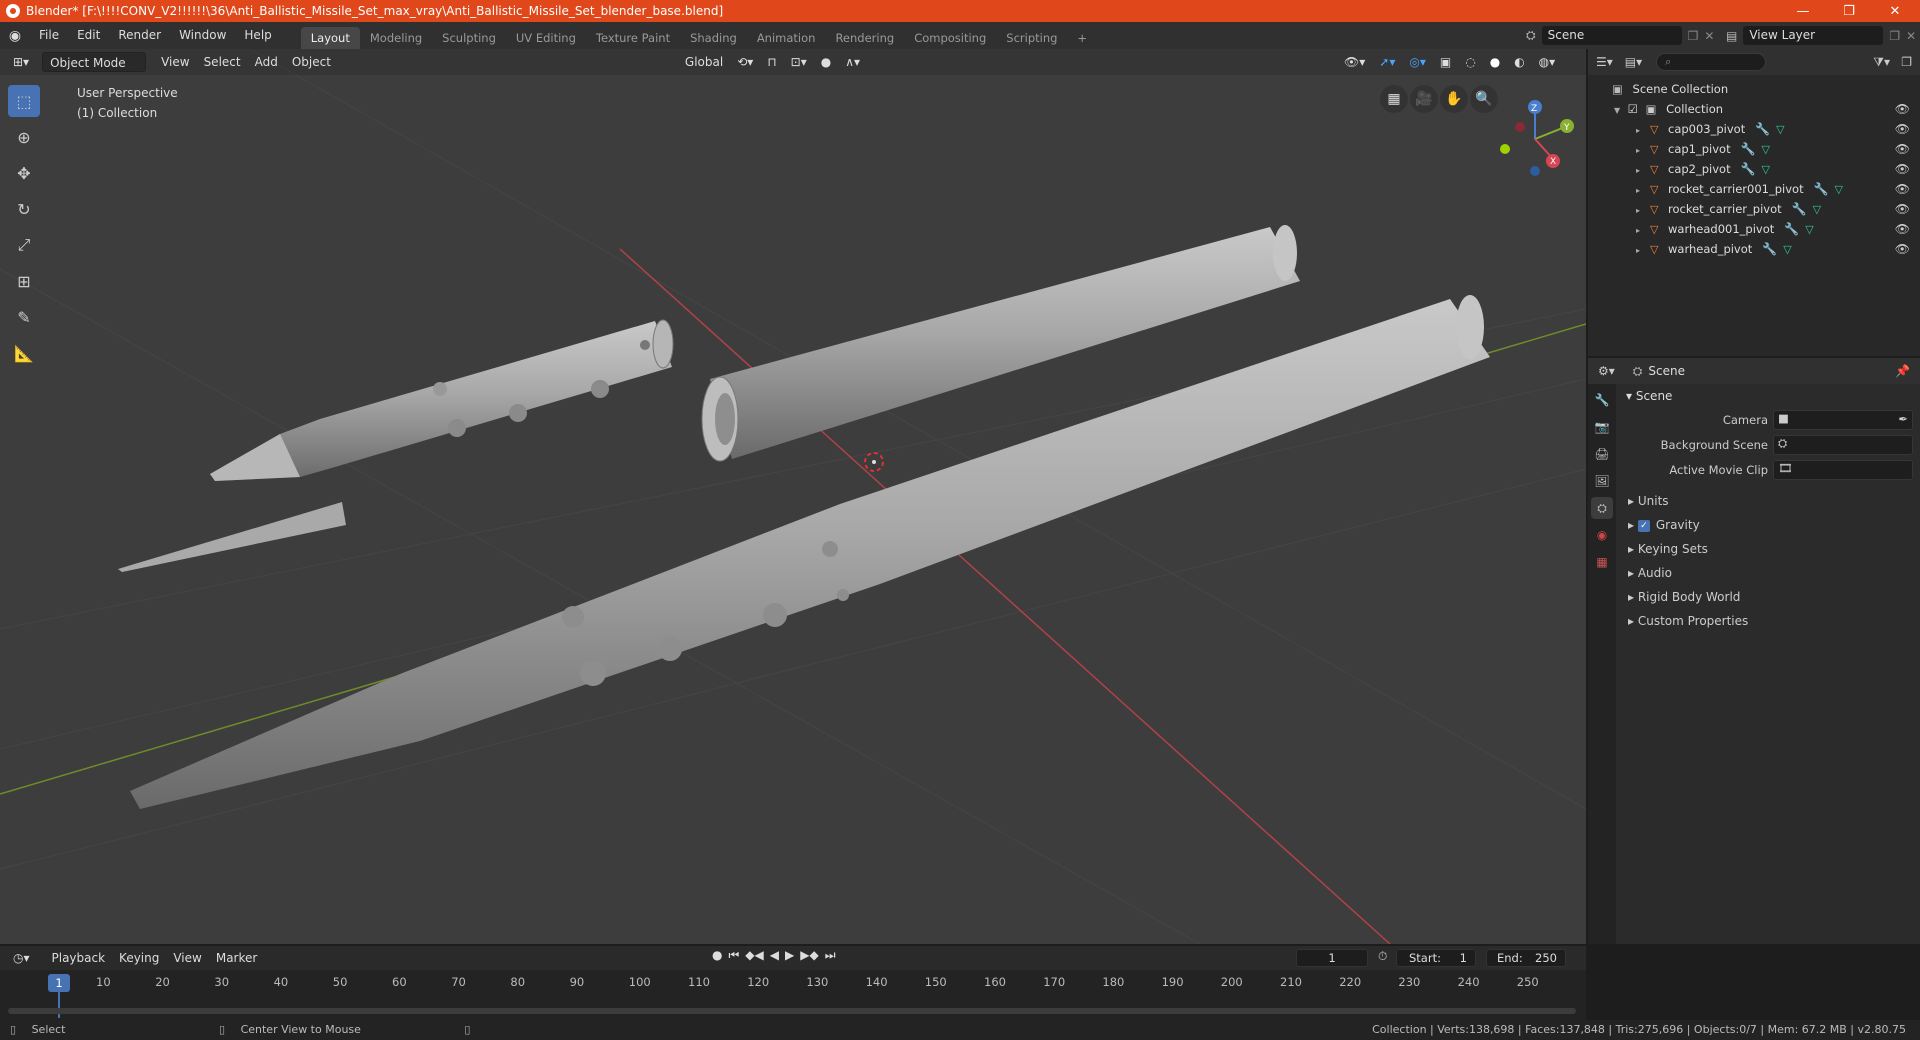  I want to click on tab-uv-editing: UV Editing, so click(546, 38).